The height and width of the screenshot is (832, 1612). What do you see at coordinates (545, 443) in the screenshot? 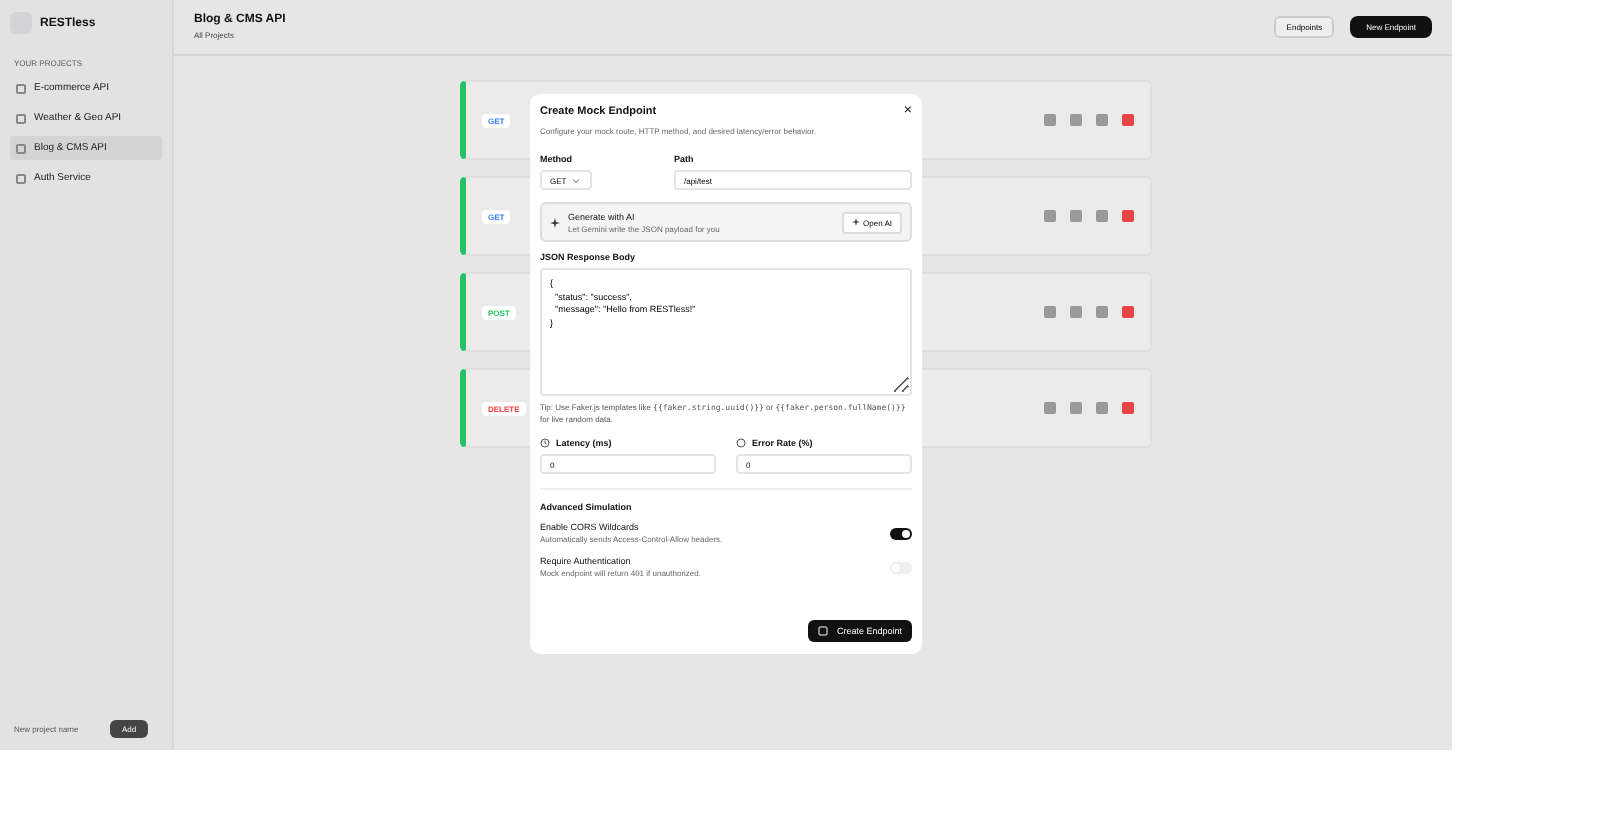
I see `clock-icon` at bounding box center [545, 443].